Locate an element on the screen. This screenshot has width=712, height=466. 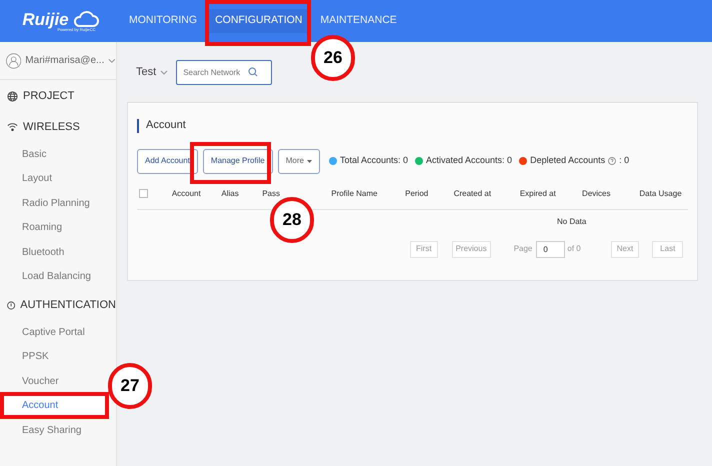
stat-label: Depleted Accounts is located at coordinates (568, 161).